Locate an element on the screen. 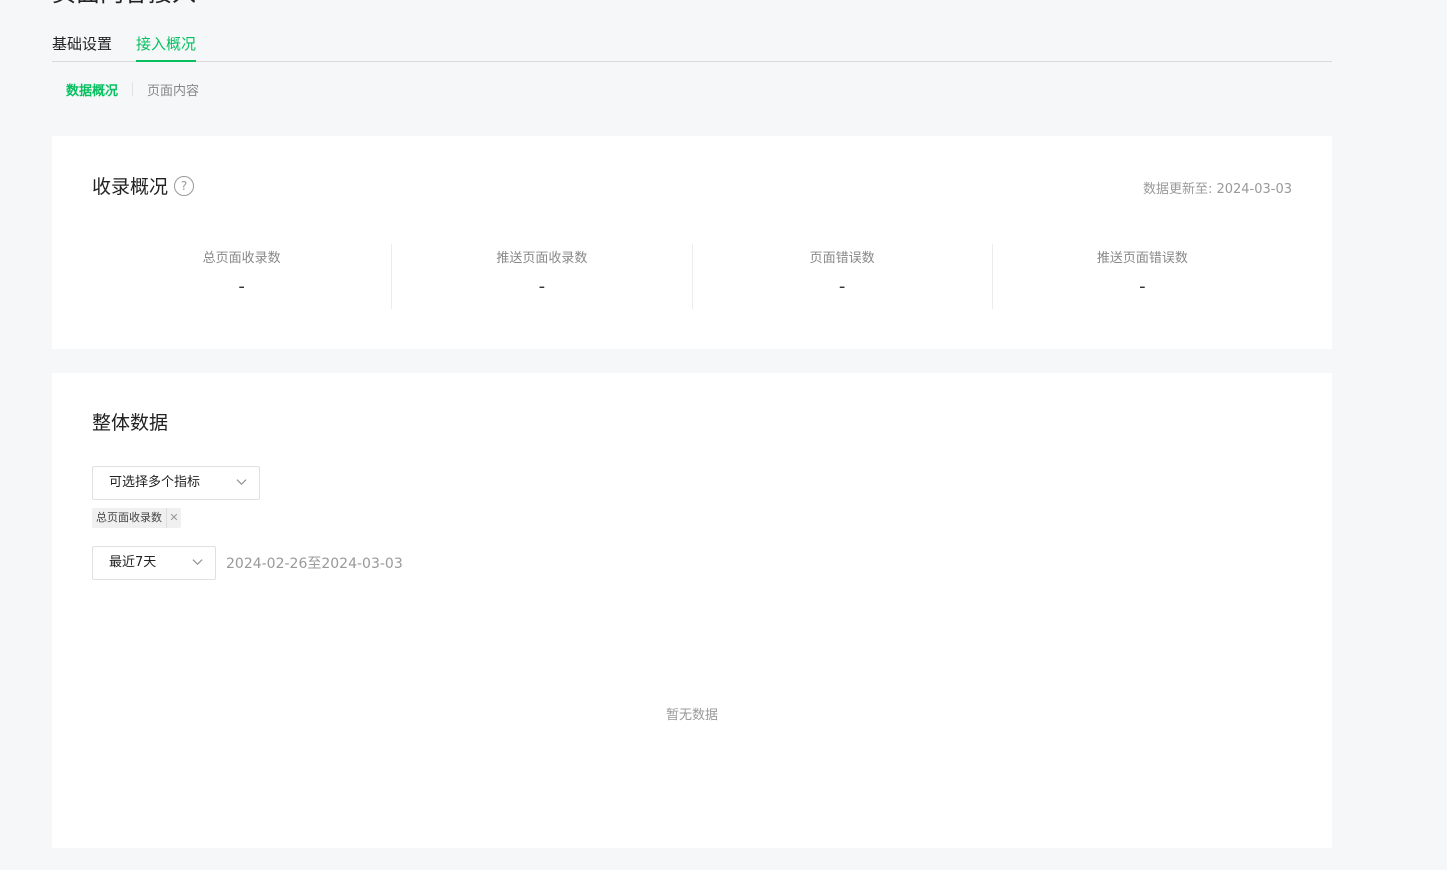 This screenshot has height=870, width=1447. subtab-divider is located at coordinates (133, 89).